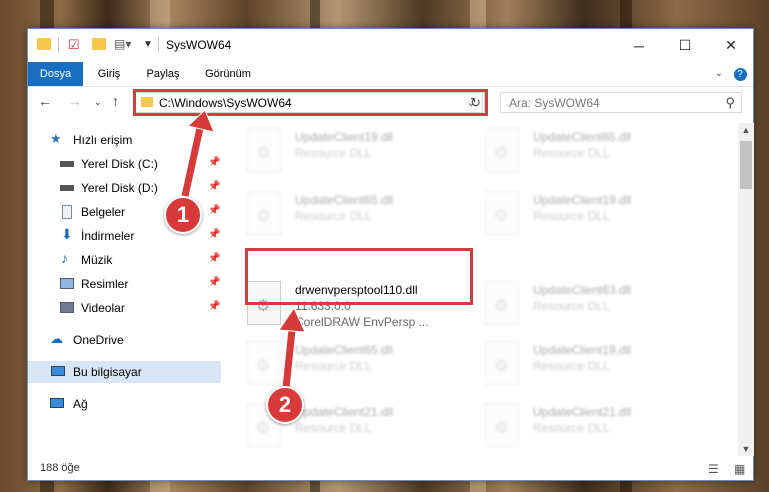 The image size is (769, 492). What do you see at coordinates (64, 258) in the screenshot?
I see `music-icon: ♪` at bounding box center [64, 258].